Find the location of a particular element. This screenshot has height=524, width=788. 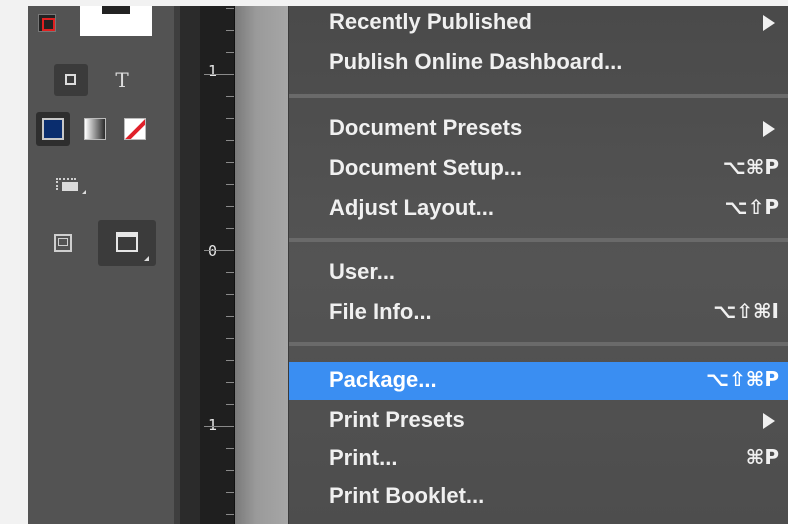

normal-screen-mode-icon is located at coordinates (69, 183).